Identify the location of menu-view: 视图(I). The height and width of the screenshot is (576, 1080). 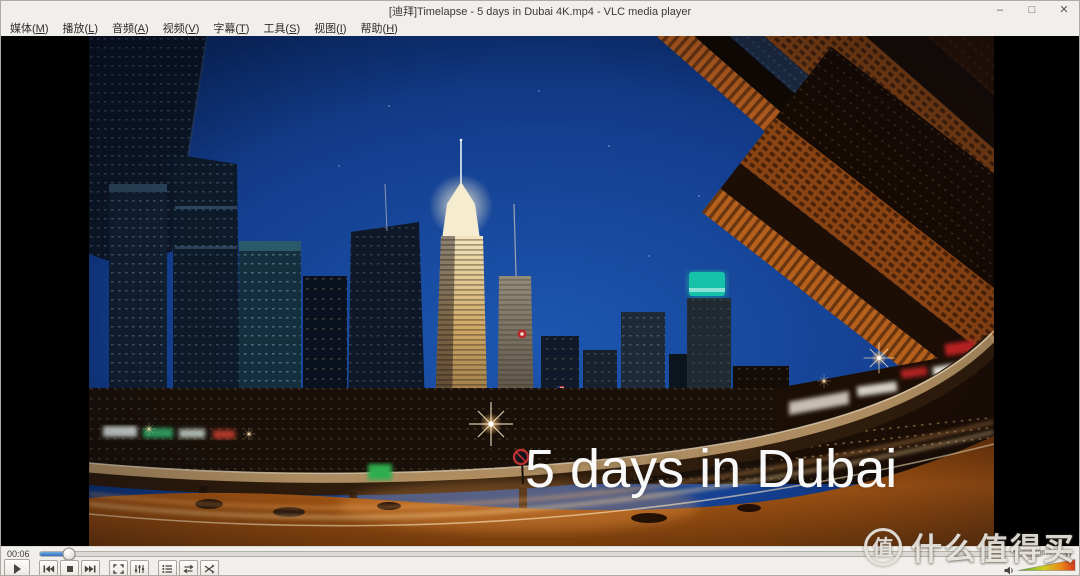
(330, 28).